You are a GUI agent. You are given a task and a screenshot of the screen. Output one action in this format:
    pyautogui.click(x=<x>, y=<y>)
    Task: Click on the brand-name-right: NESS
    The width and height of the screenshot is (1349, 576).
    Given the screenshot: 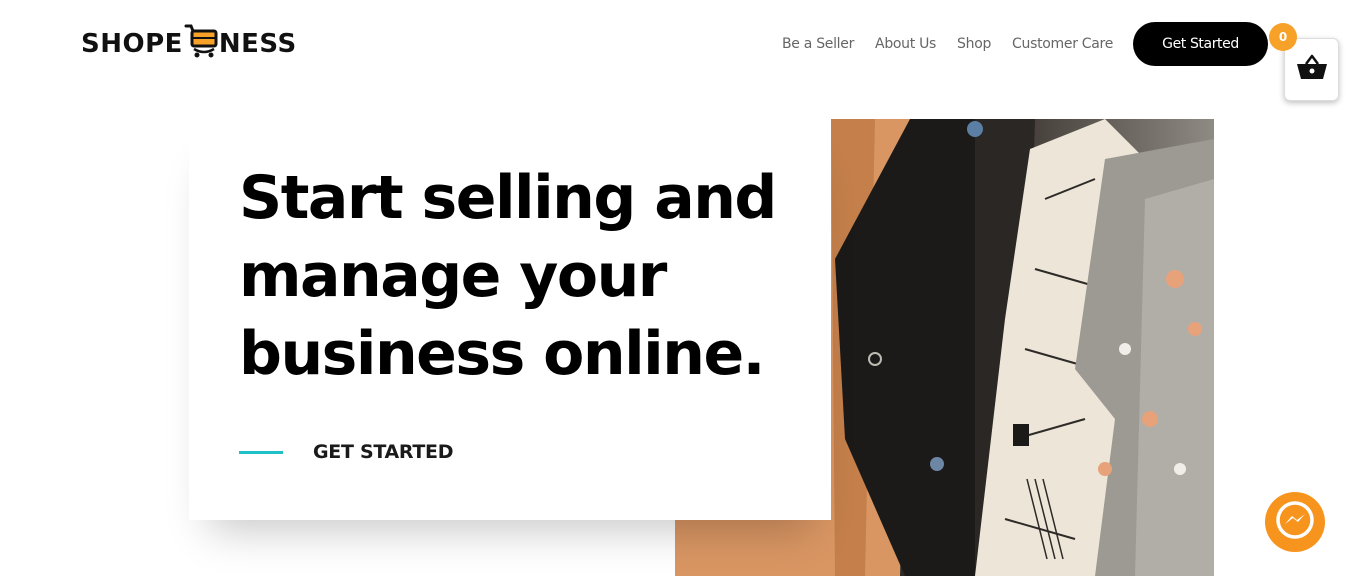 What is the action you would take?
    pyautogui.click(x=257, y=44)
    